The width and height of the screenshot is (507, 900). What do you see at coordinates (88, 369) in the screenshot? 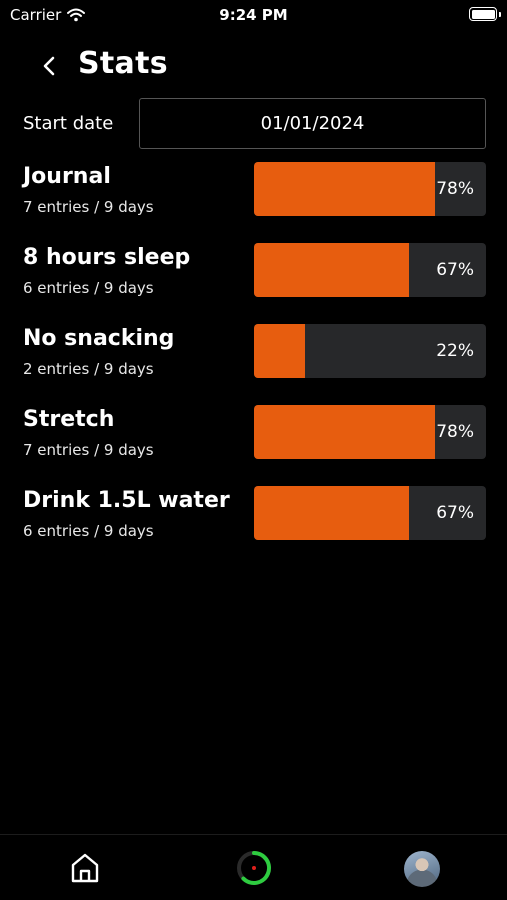
I see `stat-entries: 2 entries / 9 days` at bounding box center [88, 369].